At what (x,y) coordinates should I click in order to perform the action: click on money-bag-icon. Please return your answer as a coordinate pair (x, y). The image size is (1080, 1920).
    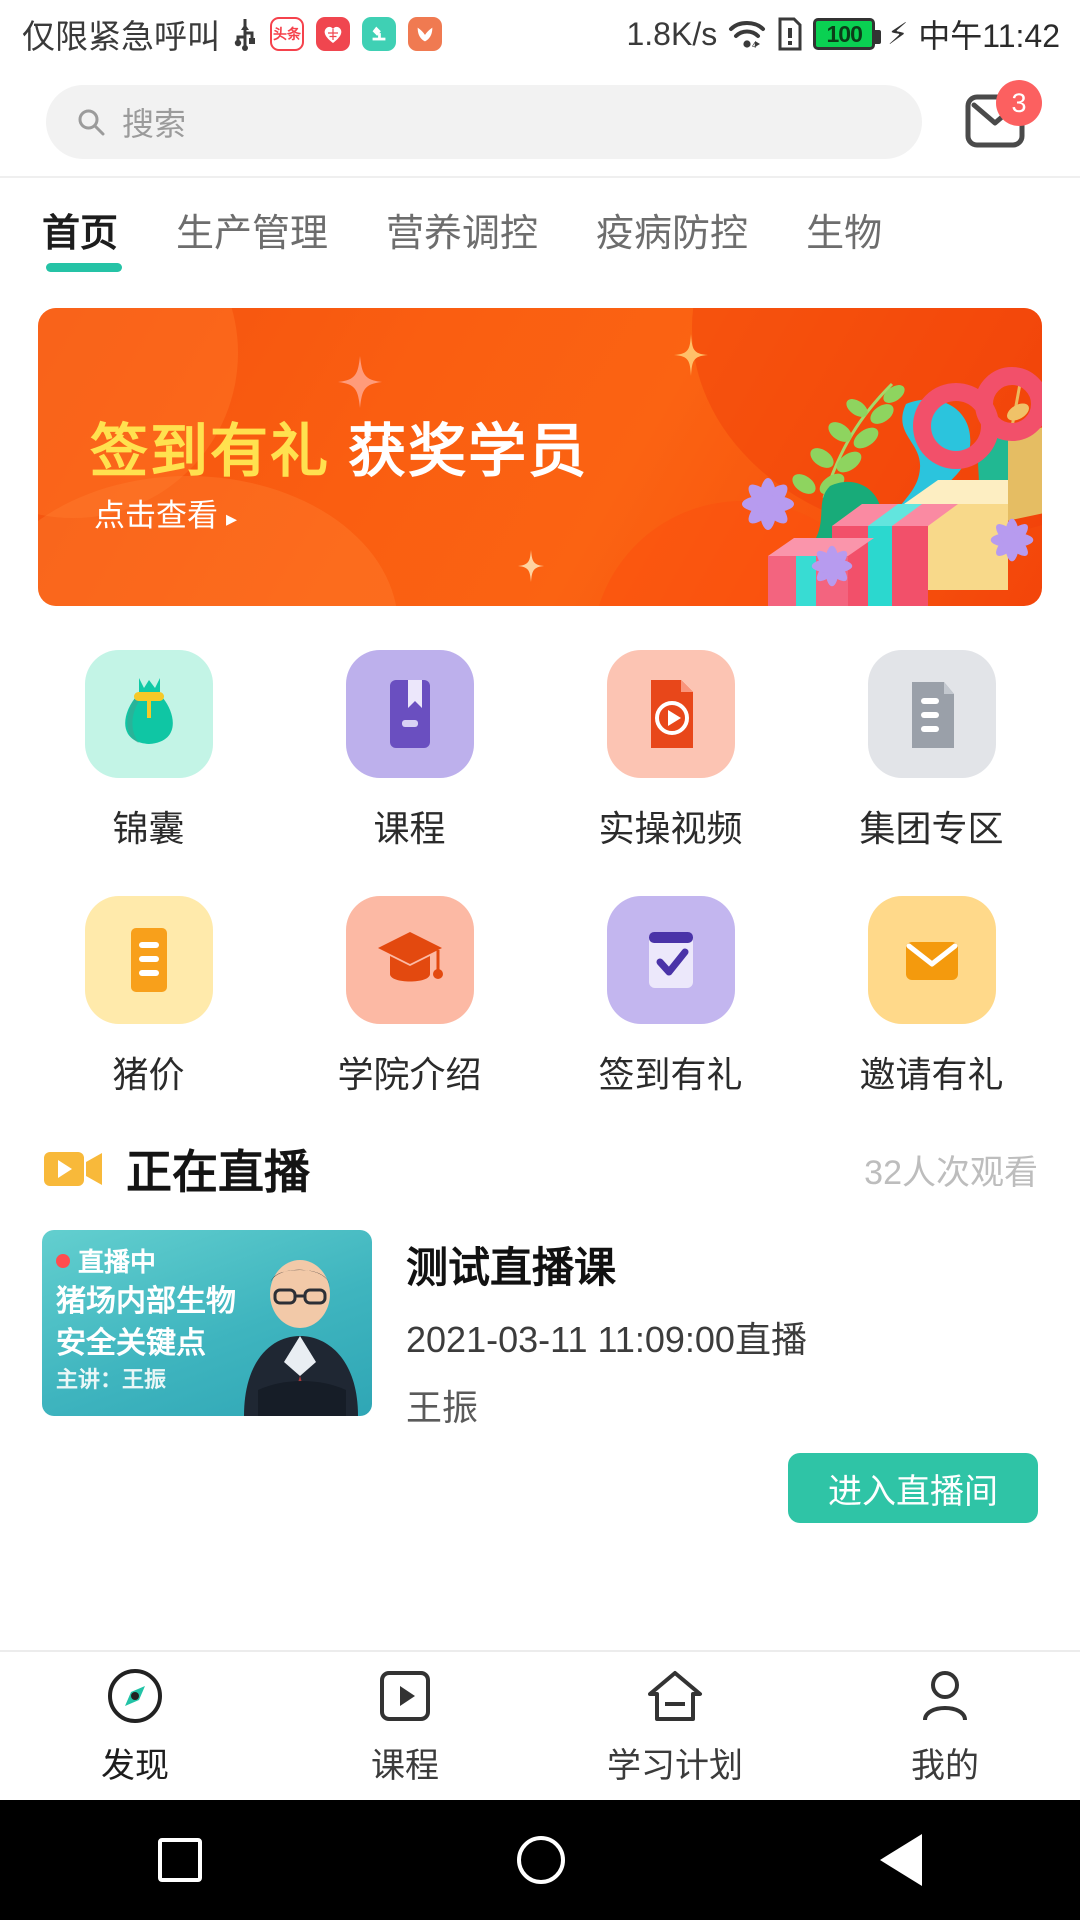
    Looking at the image, I should click on (148, 714).